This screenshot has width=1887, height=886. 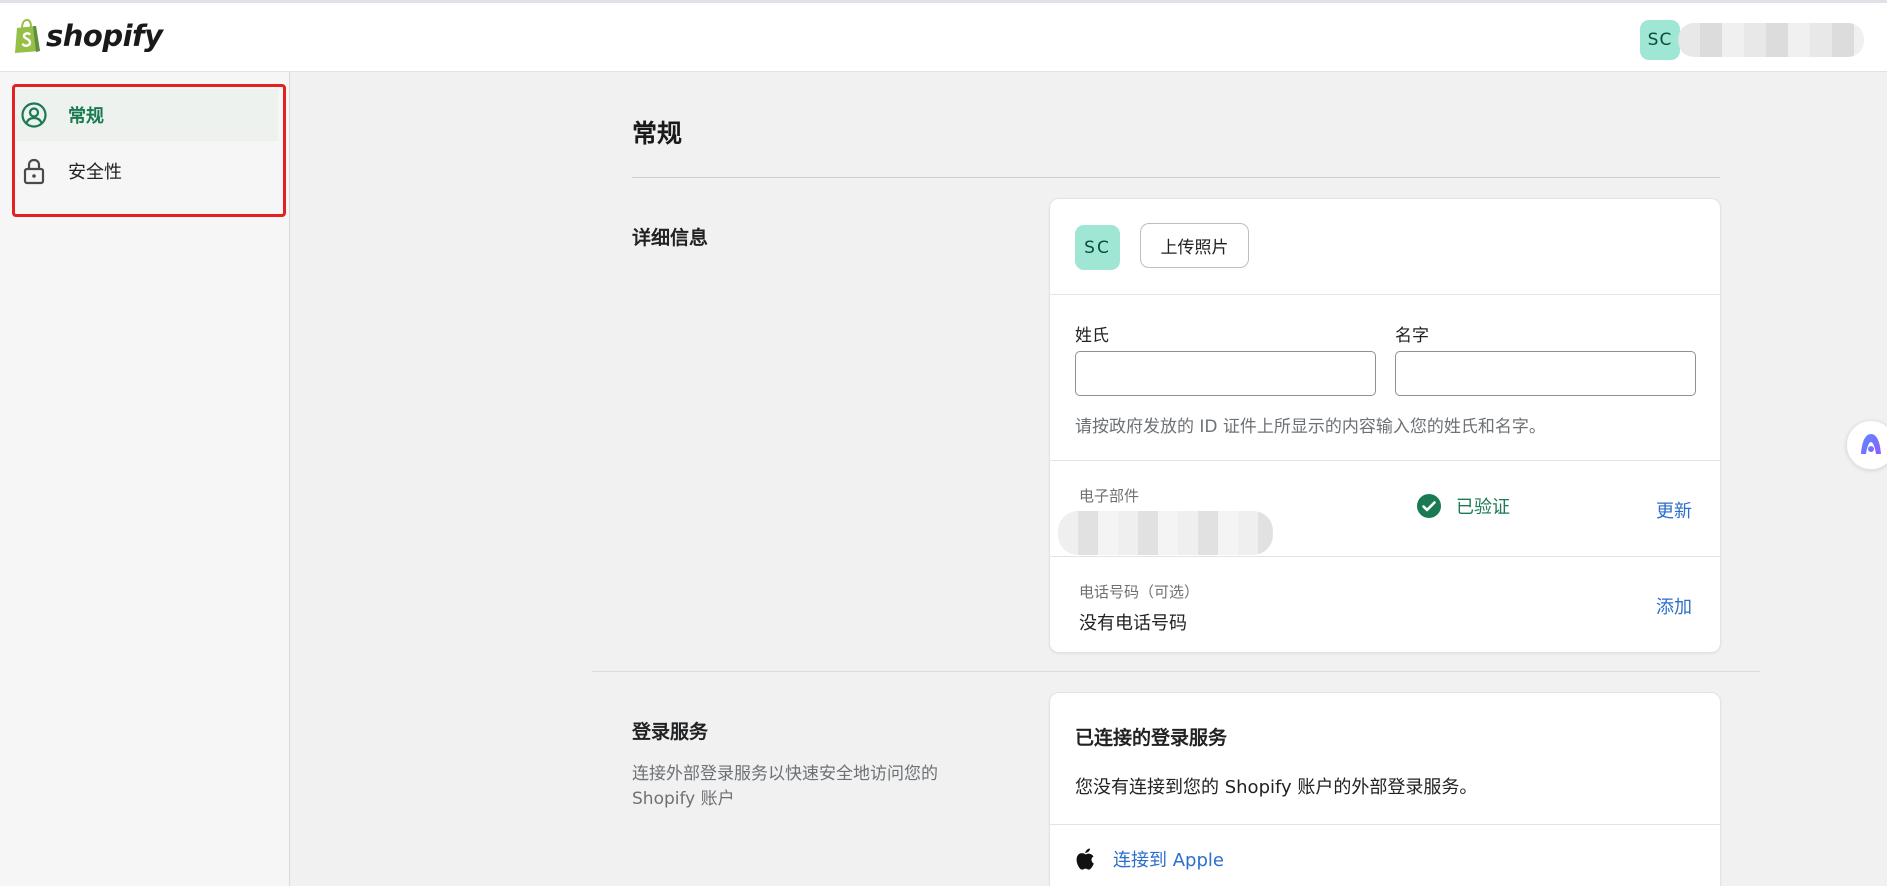 What do you see at coordinates (1871, 444) in the screenshot?
I see `assistant-icon` at bounding box center [1871, 444].